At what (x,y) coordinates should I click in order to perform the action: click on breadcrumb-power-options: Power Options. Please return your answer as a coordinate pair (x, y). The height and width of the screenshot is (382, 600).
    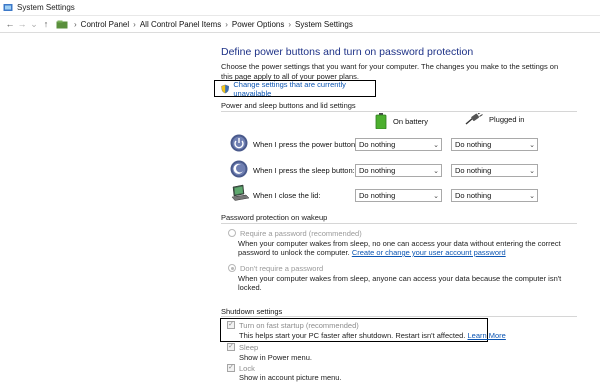
    Looking at the image, I should click on (258, 24).